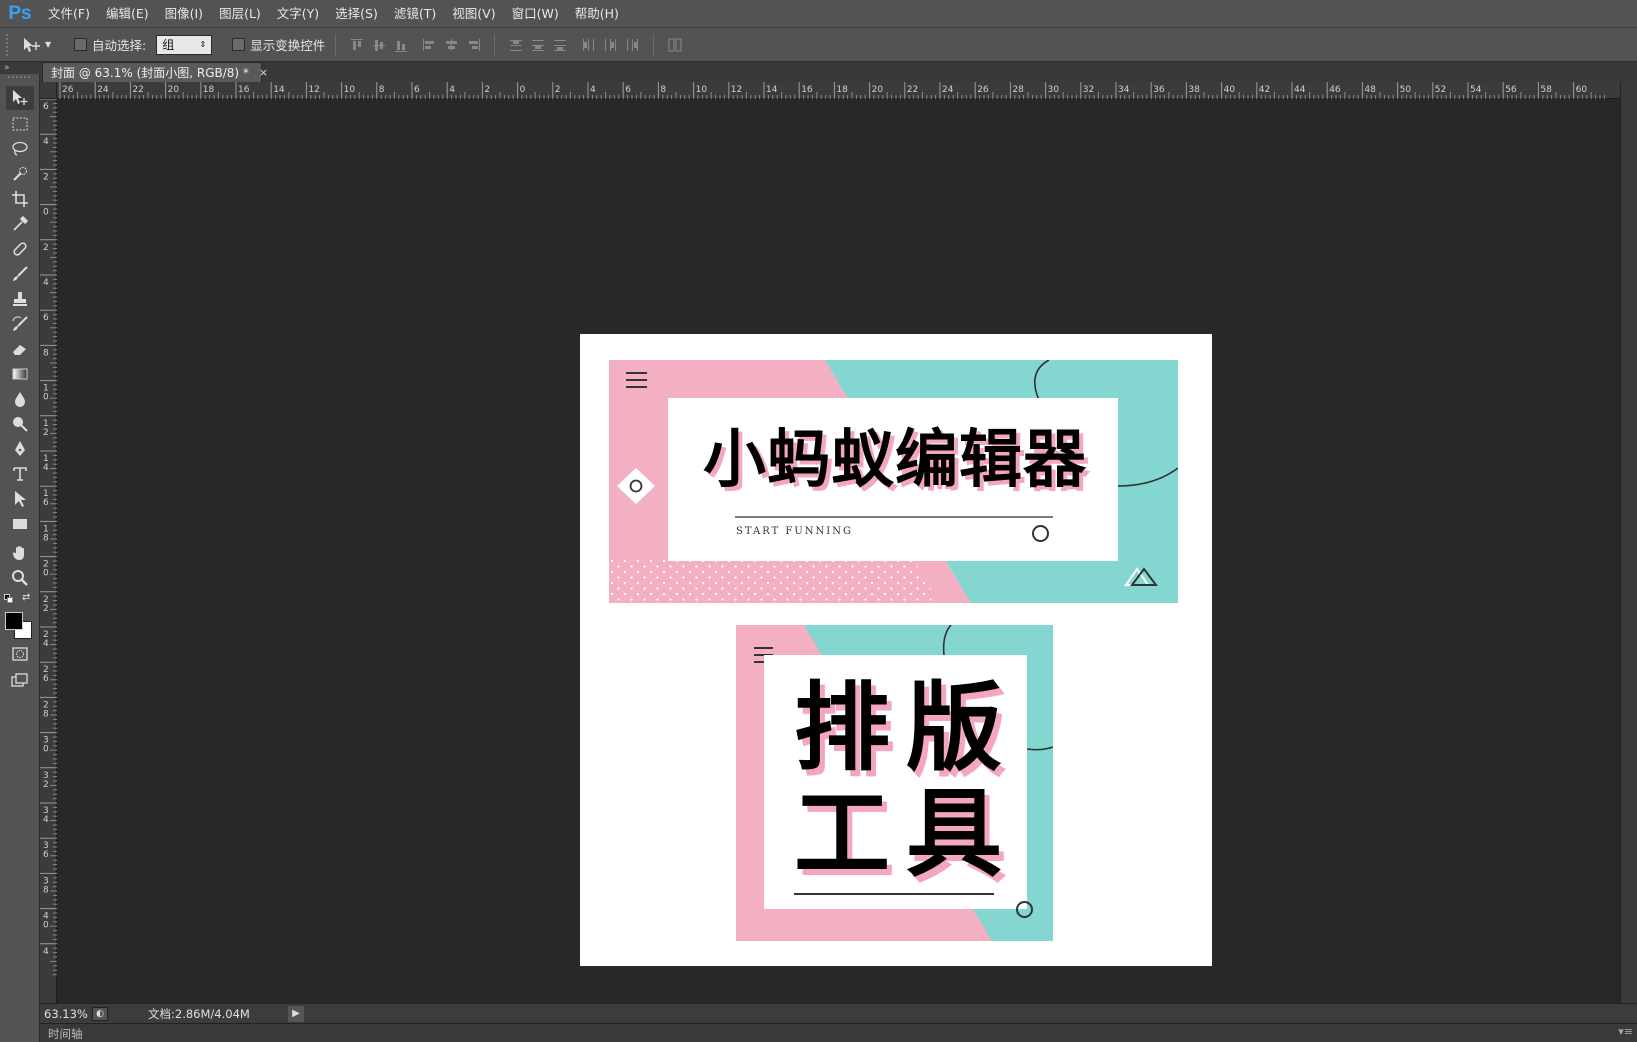  What do you see at coordinates (597, 14) in the screenshot?
I see `menu-help: 帮助(H)` at bounding box center [597, 14].